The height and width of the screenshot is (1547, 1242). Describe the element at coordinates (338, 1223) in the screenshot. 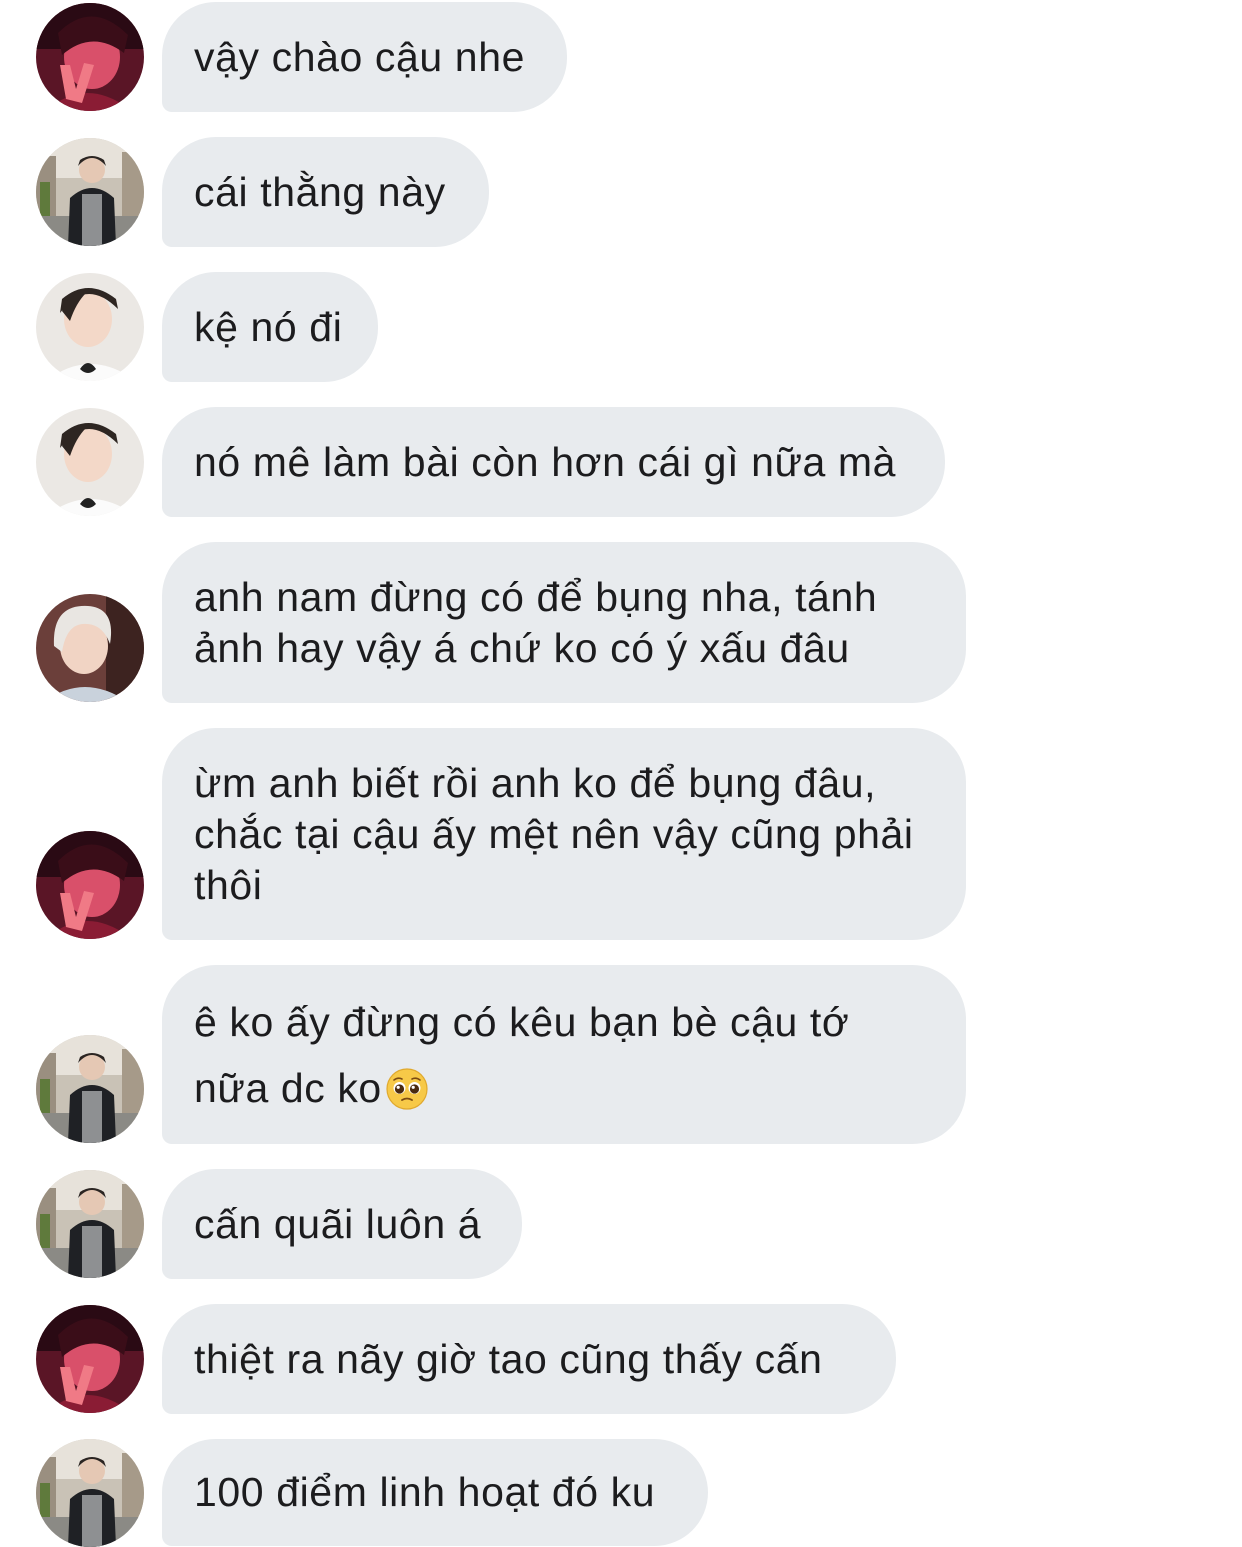

I see `message-text: cấn quãi luôn á` at that location.